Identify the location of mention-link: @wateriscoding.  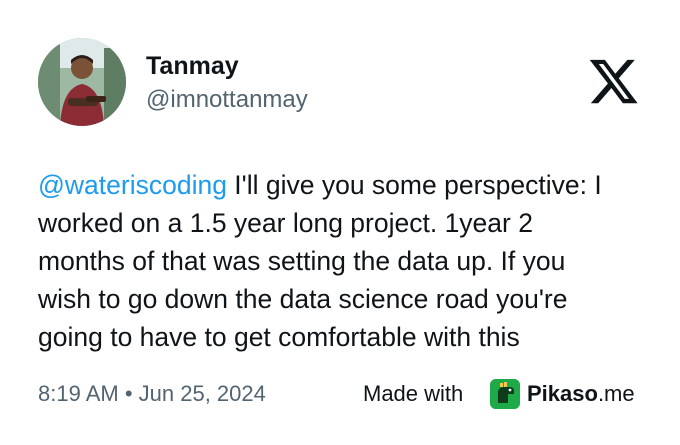
(132, 185).